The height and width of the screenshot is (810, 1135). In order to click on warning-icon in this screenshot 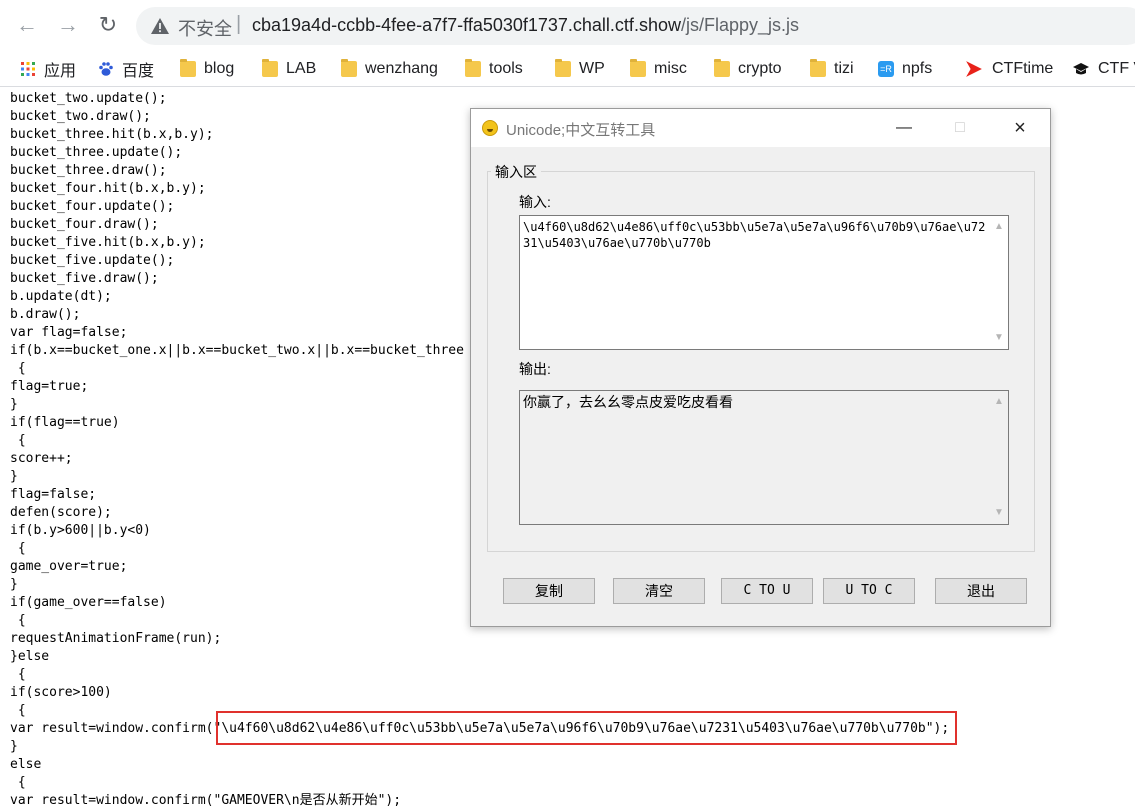, I will do `click(160, 26)`.